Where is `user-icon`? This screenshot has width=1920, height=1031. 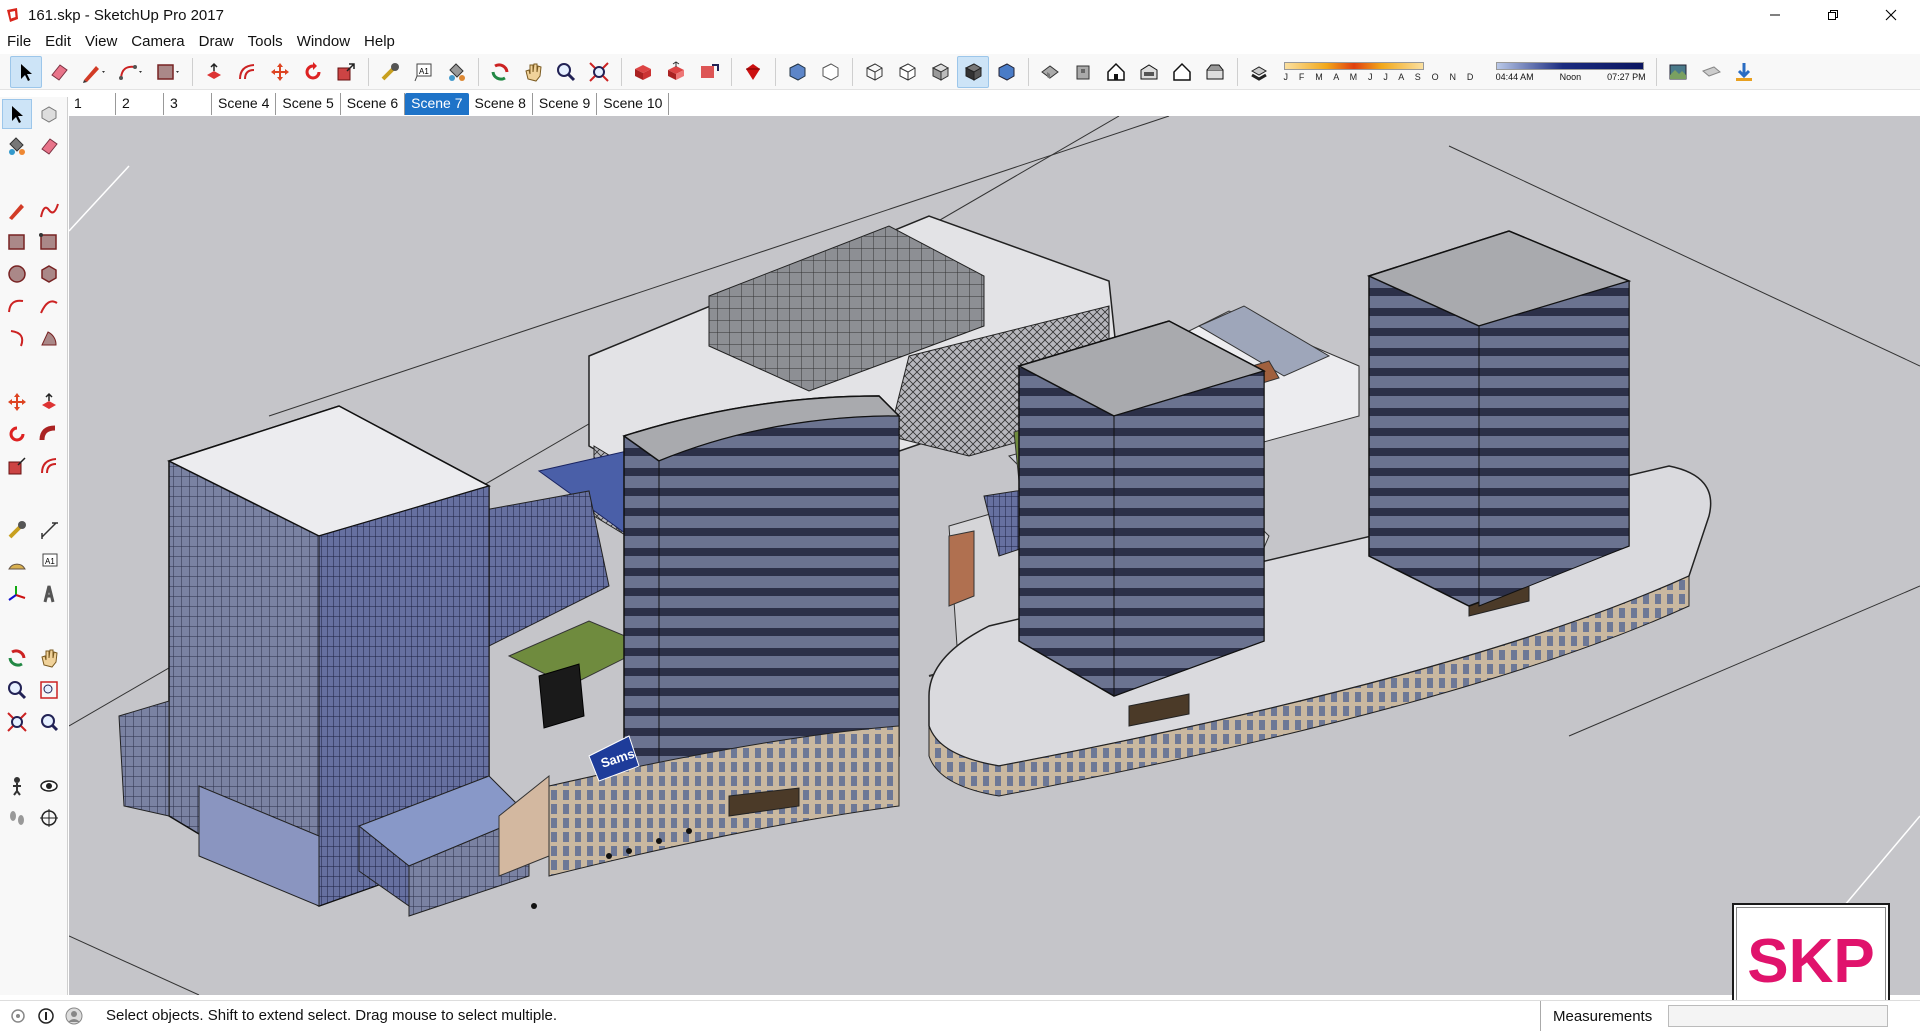 user-icon is located at coordinates (74, 1016).